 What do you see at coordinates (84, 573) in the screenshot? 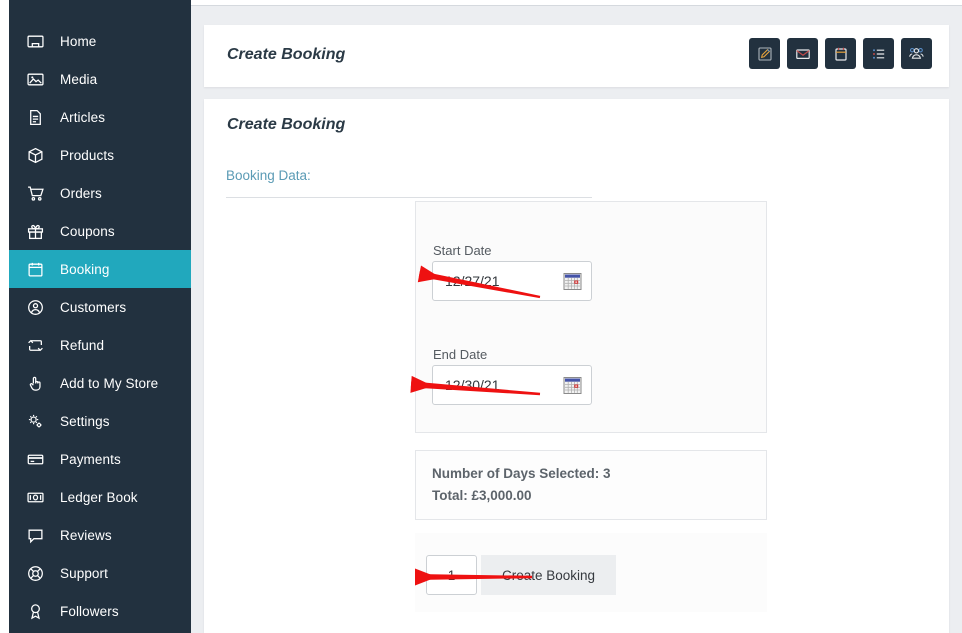
I see `sidebar-item-label: Support` at bounding box center [84, 573].